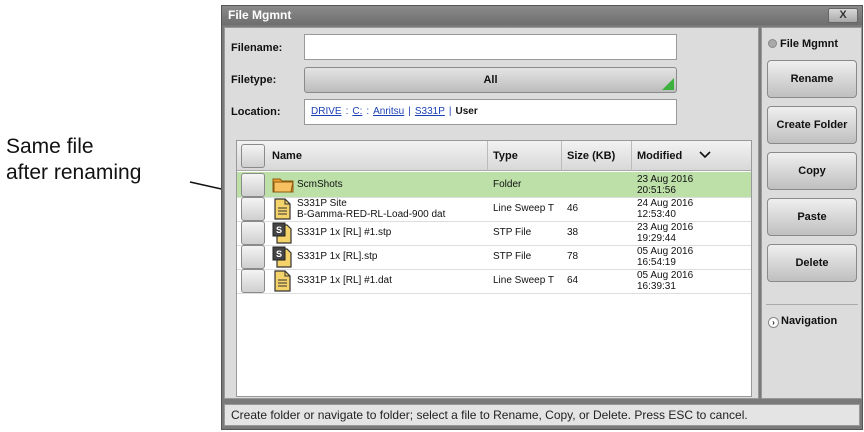 The width and height of the screenshot is (864, 432). I want to click on location-breadcrumb: DRIVE: C:: Anritsu | S331P | User, so click(490, 112).